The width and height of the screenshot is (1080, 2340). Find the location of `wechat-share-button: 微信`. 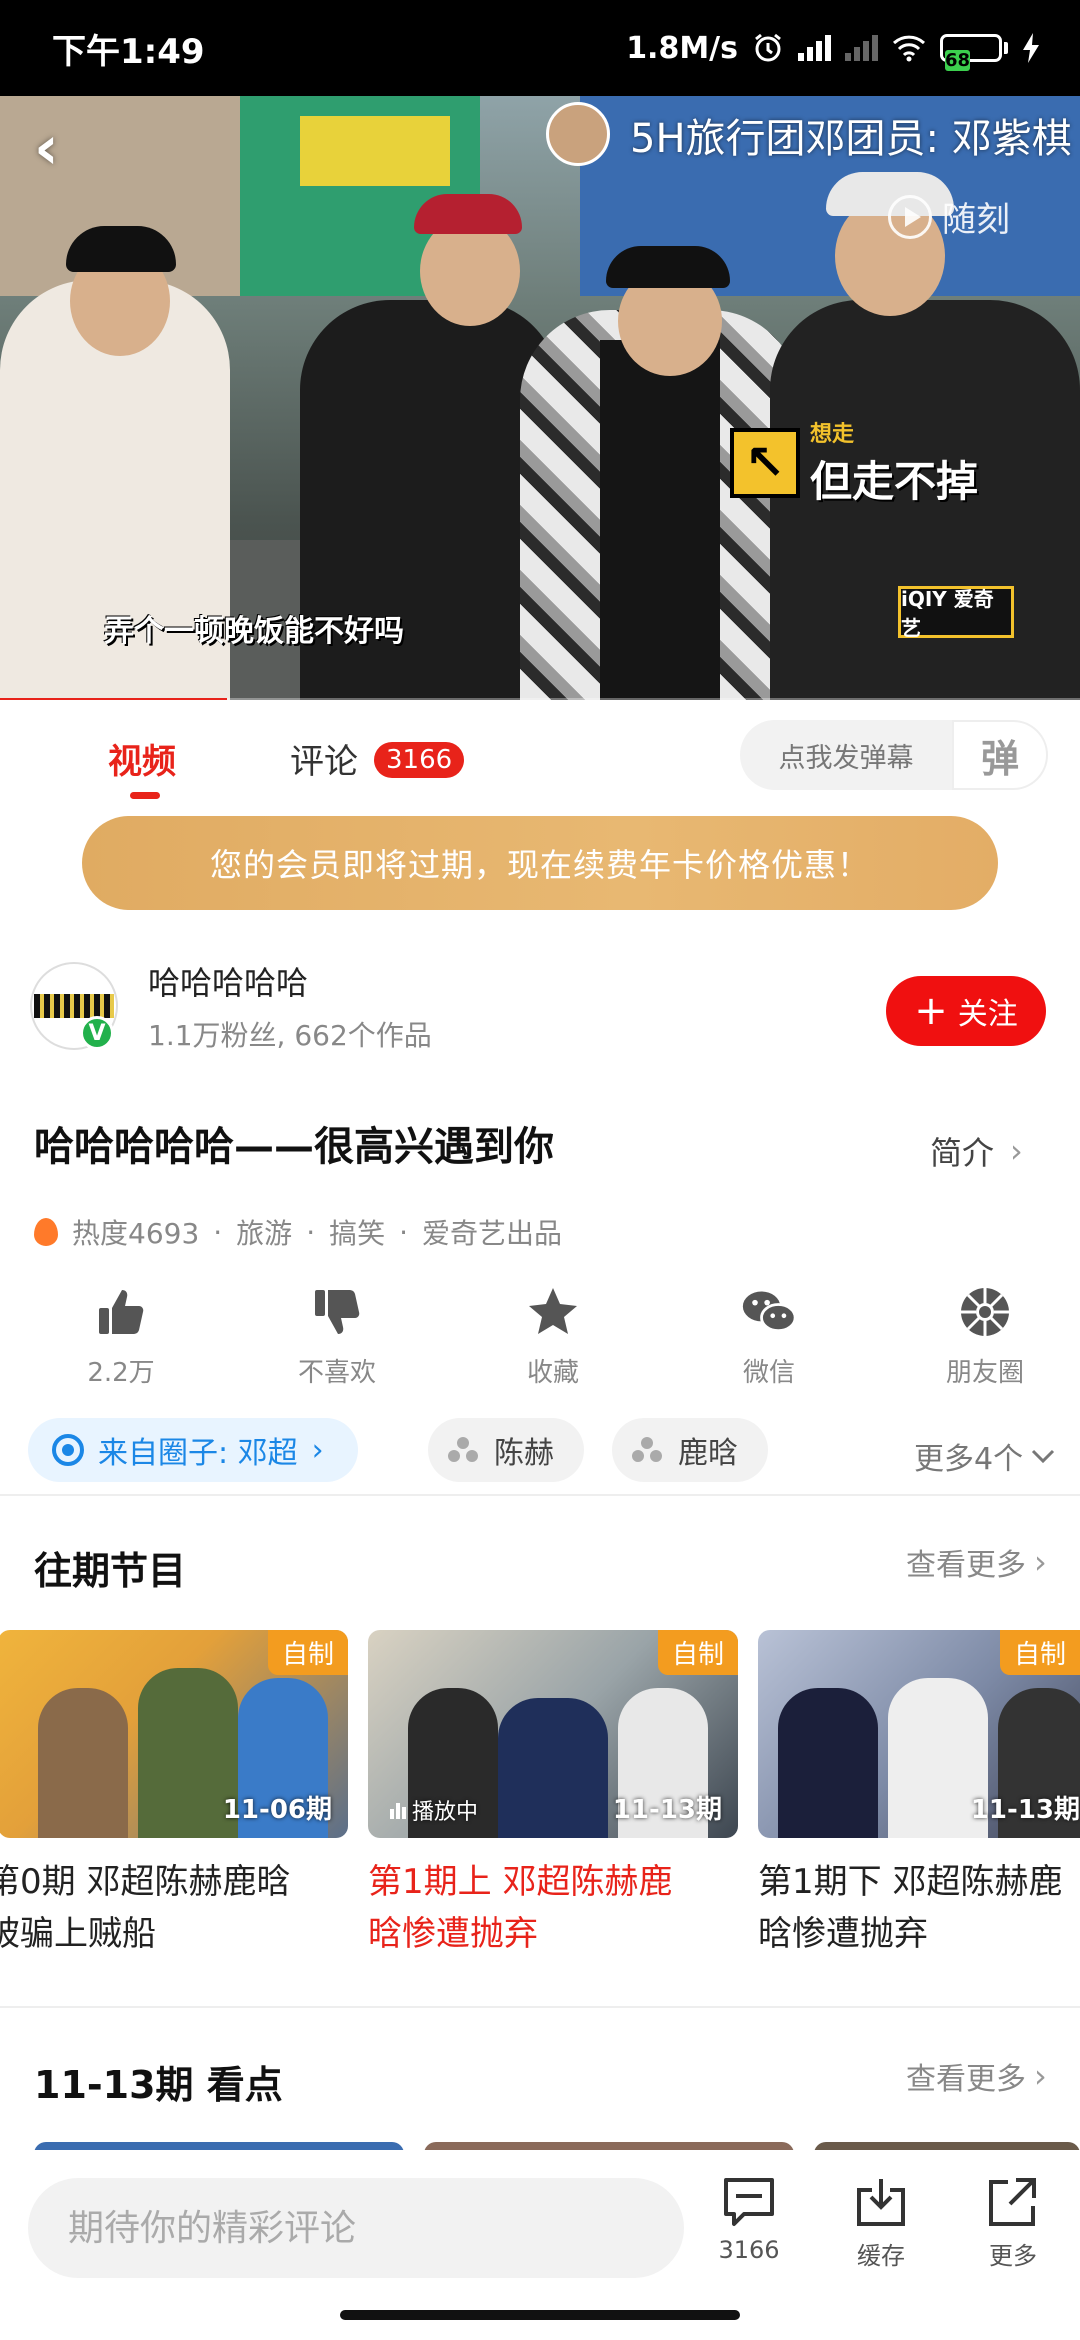

wechat-share-button: 微信 is located at coordinates (769, 1344).